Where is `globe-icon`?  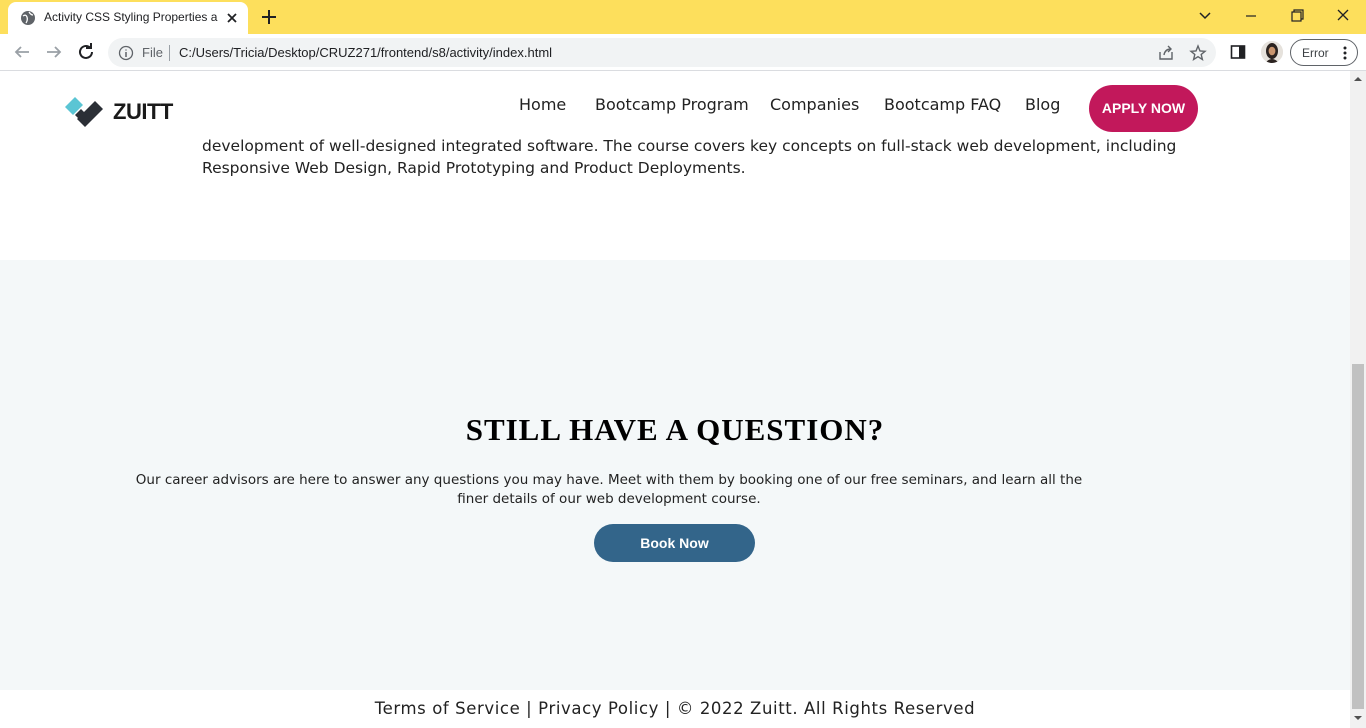 globe-icon is located at coordinates (28, 18).